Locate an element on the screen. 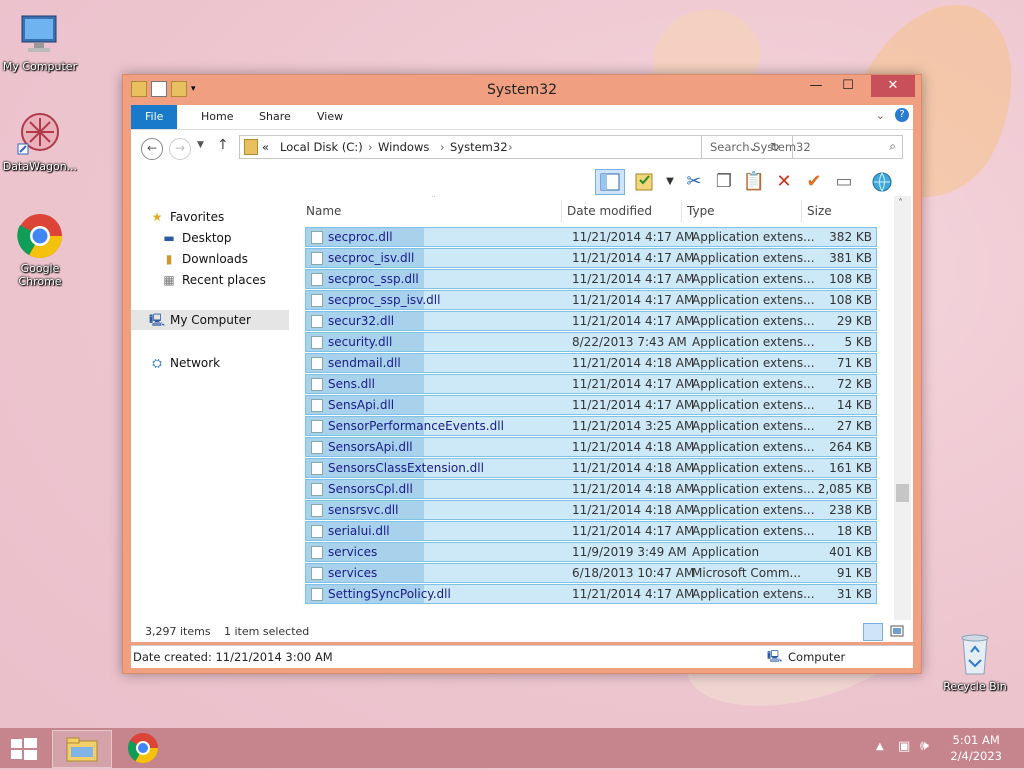 This screenshot has height=770, width=1024. file-size: 161 KB is located at coordinates (850, 468).